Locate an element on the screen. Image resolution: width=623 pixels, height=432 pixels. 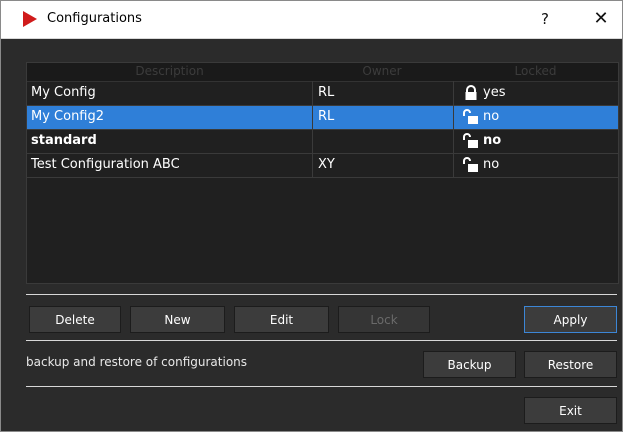
cell-owner: XY is located at coordinates (326, 164).